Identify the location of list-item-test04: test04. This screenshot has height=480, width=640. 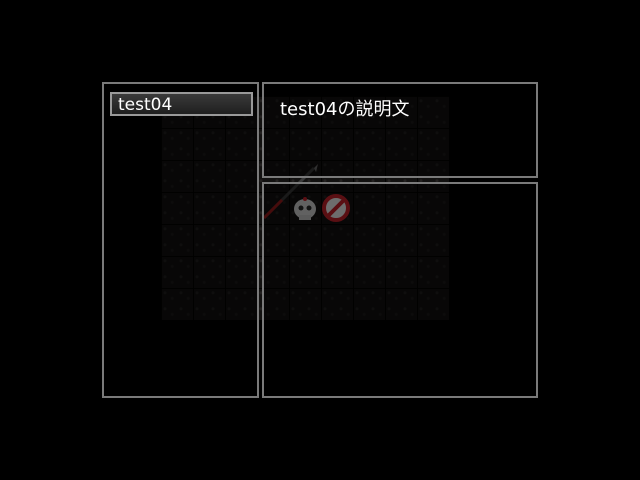
(181, 104).